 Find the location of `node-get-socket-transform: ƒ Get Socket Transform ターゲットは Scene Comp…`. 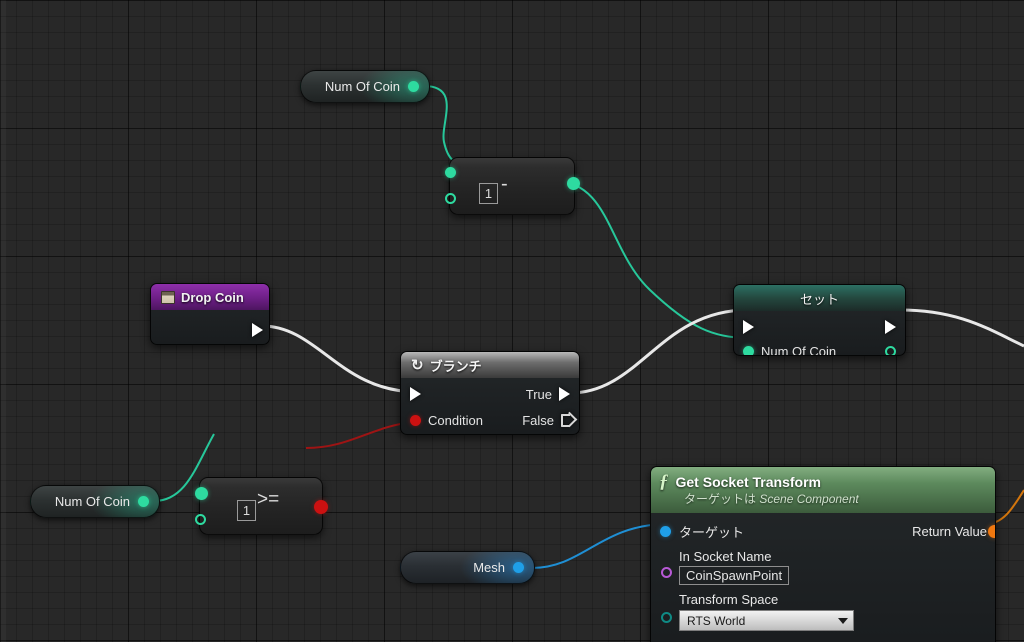

node-get-socket-transform: ƒ Get Socket Transform ターゲットは Scene Comp… is located at coordinates (823, 554).